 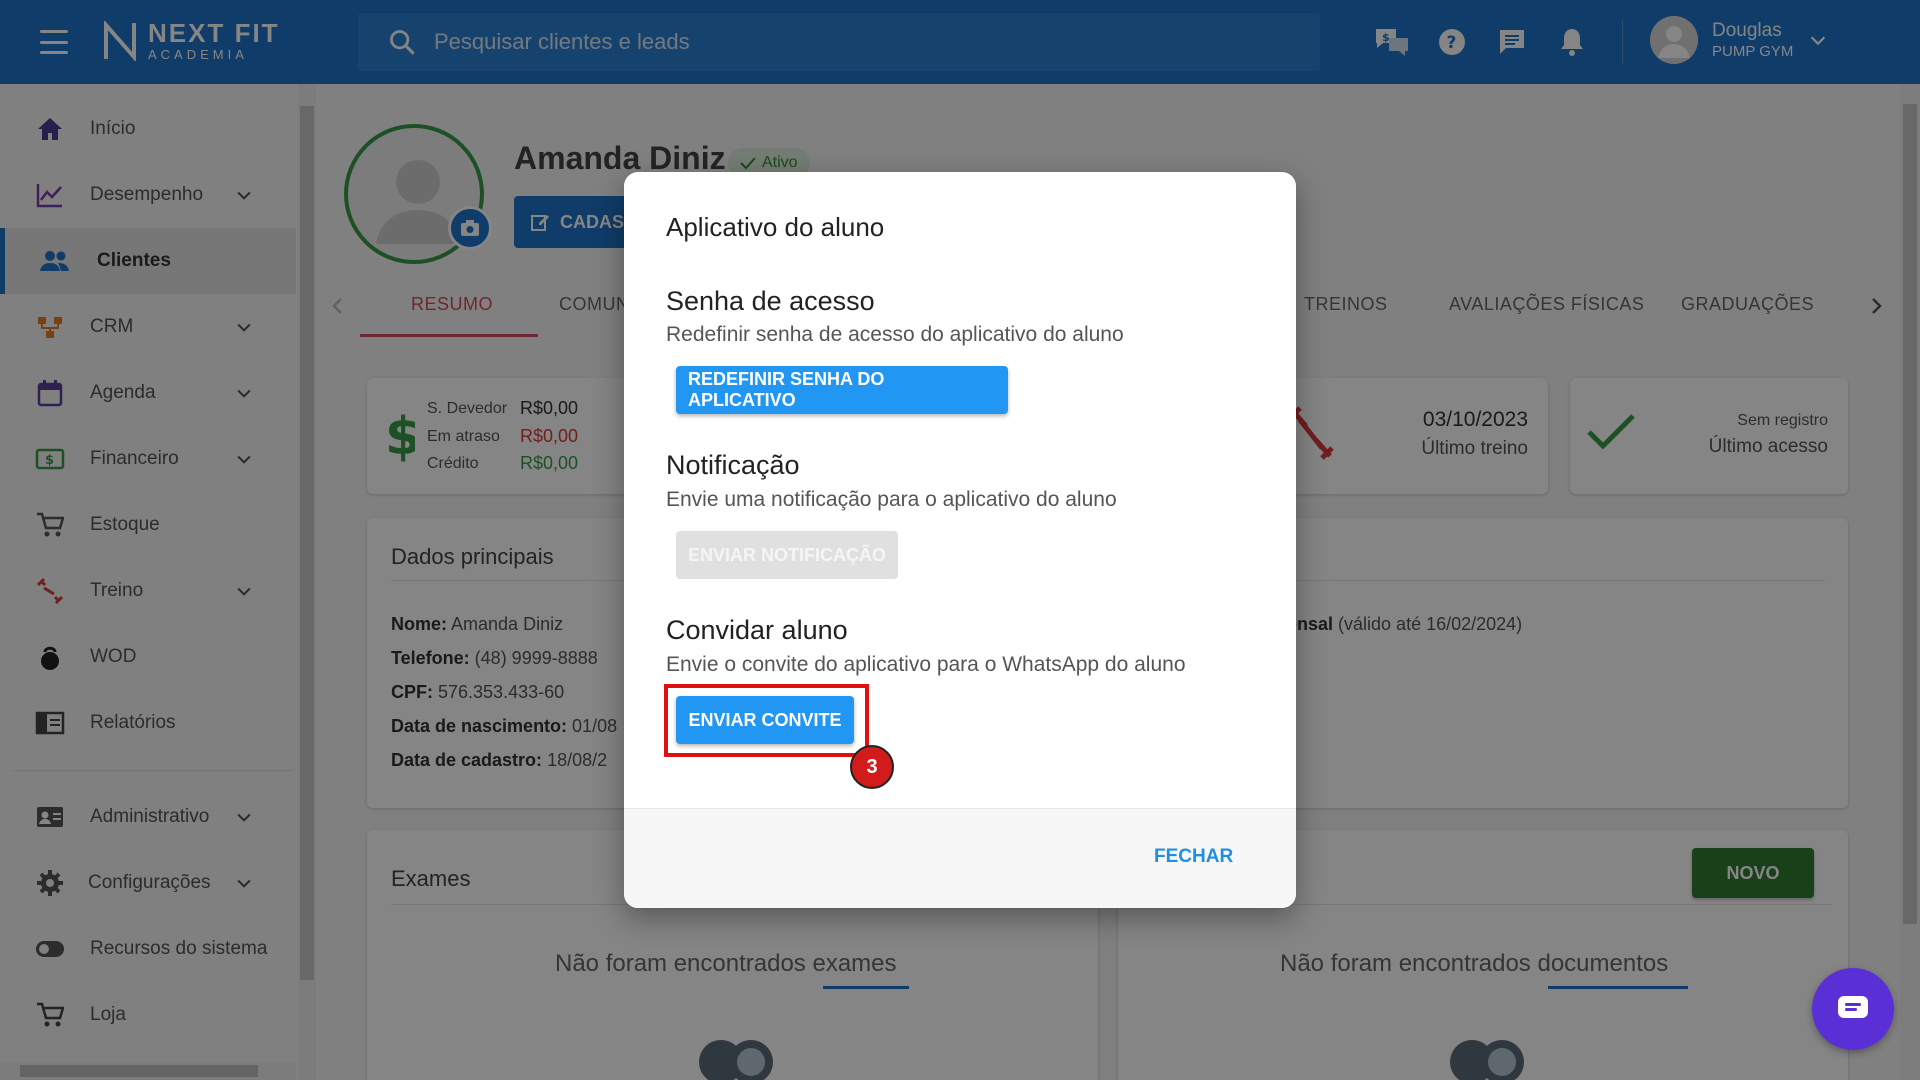 I want to click on notificacao-heading: Notificação, so click(x=733, y=465).